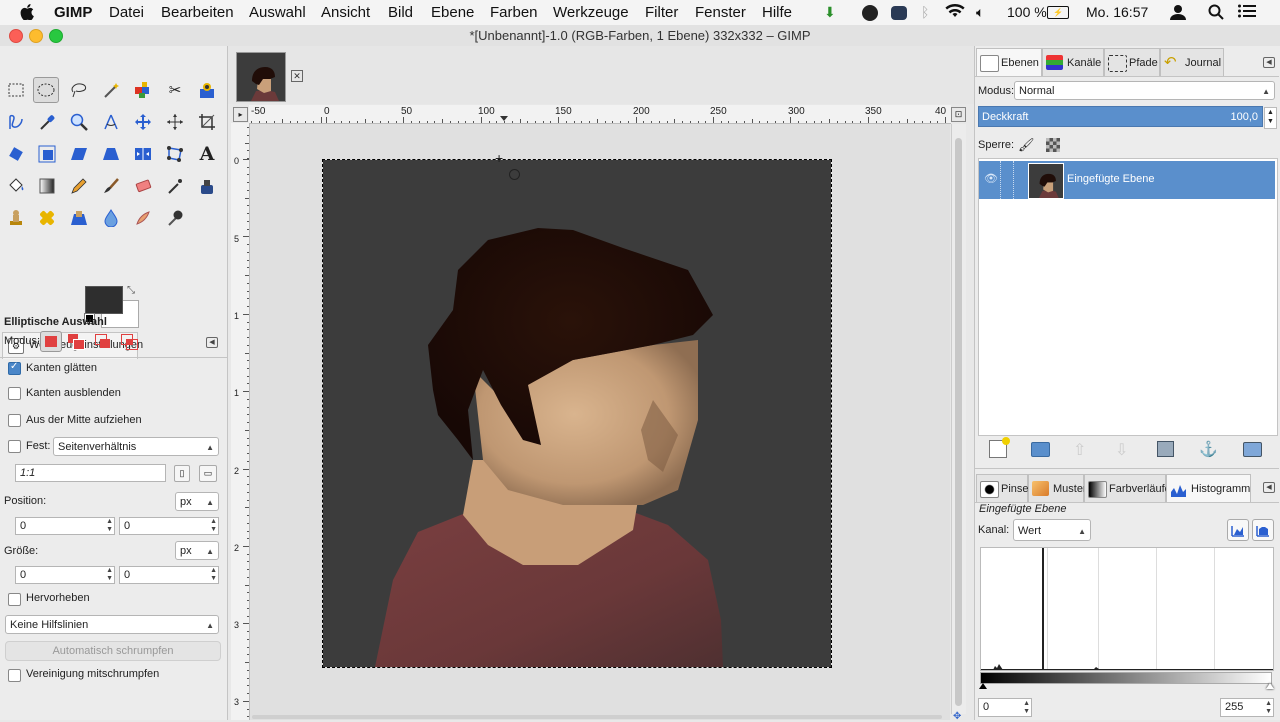 The width and height of the screenshot is (1280, 722). What do you see at coordinates (955, 12) in the screenshot?
I see `wifi-icon` at bounding box center [955, 12].